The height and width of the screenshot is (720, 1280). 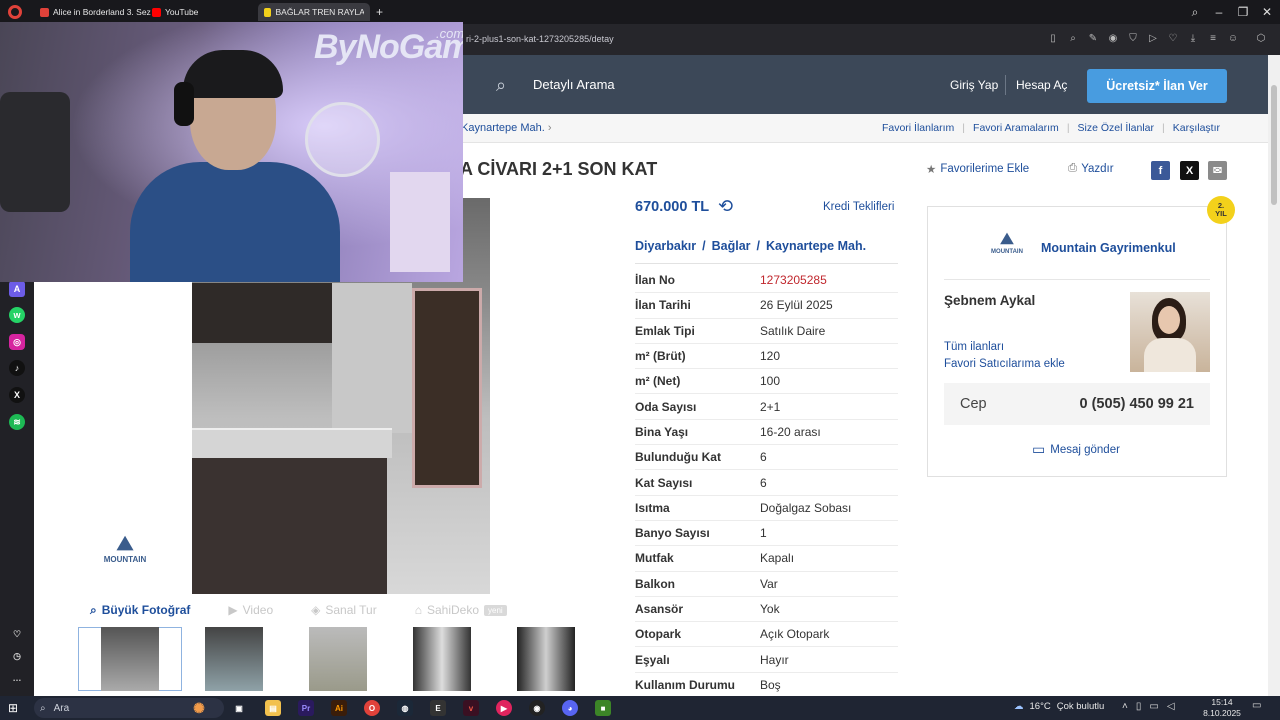 I want to click on detailed-search-link: Detaylı Arama, so click(x=574, y=84).